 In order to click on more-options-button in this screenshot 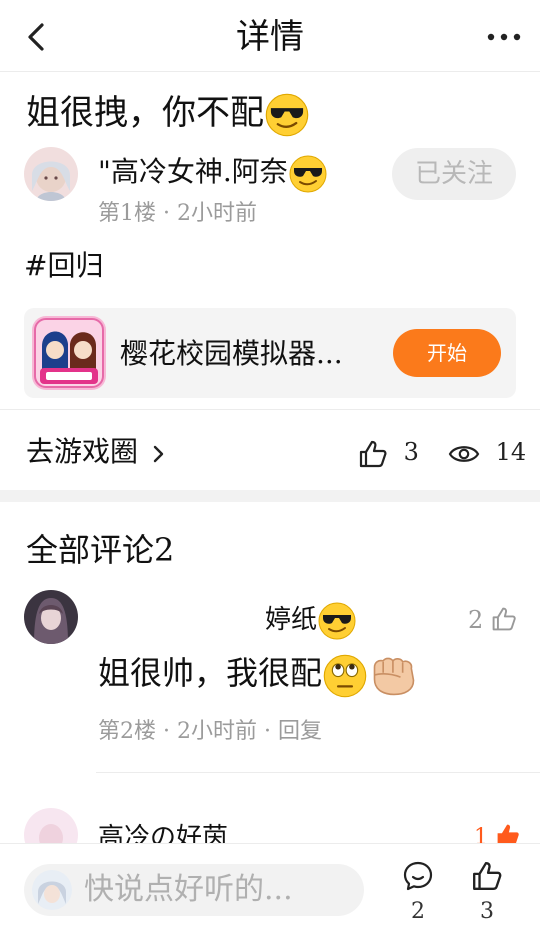, I will do `click(504, 37)`.